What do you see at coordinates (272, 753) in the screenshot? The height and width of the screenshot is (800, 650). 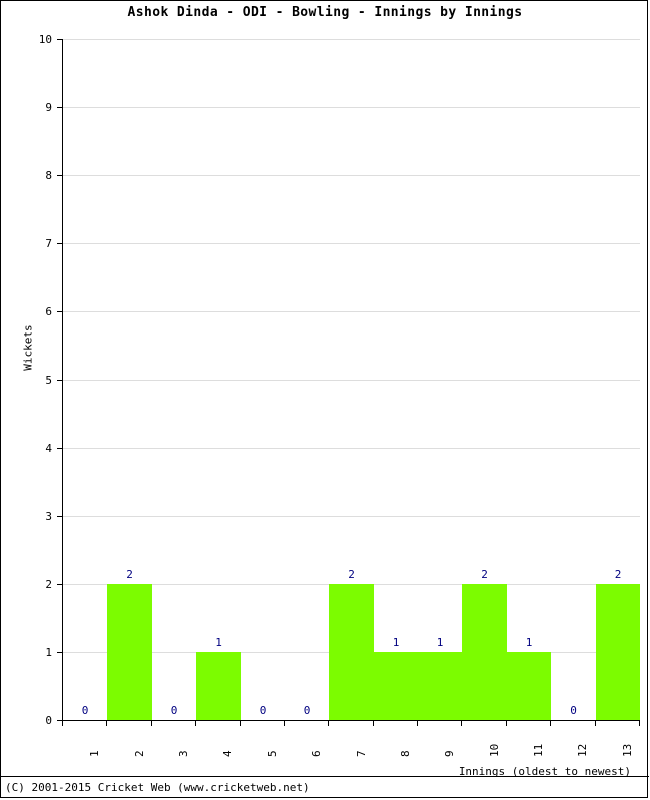 I see `x-axis-tick-label: 5` at bounding box center [272, 753].